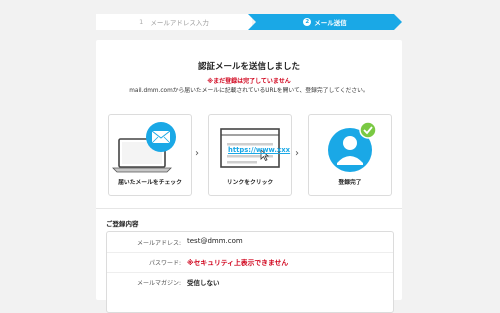 The image size is (500, 313). I want to click on url-text: https://www.xxx, so click(259, 150).